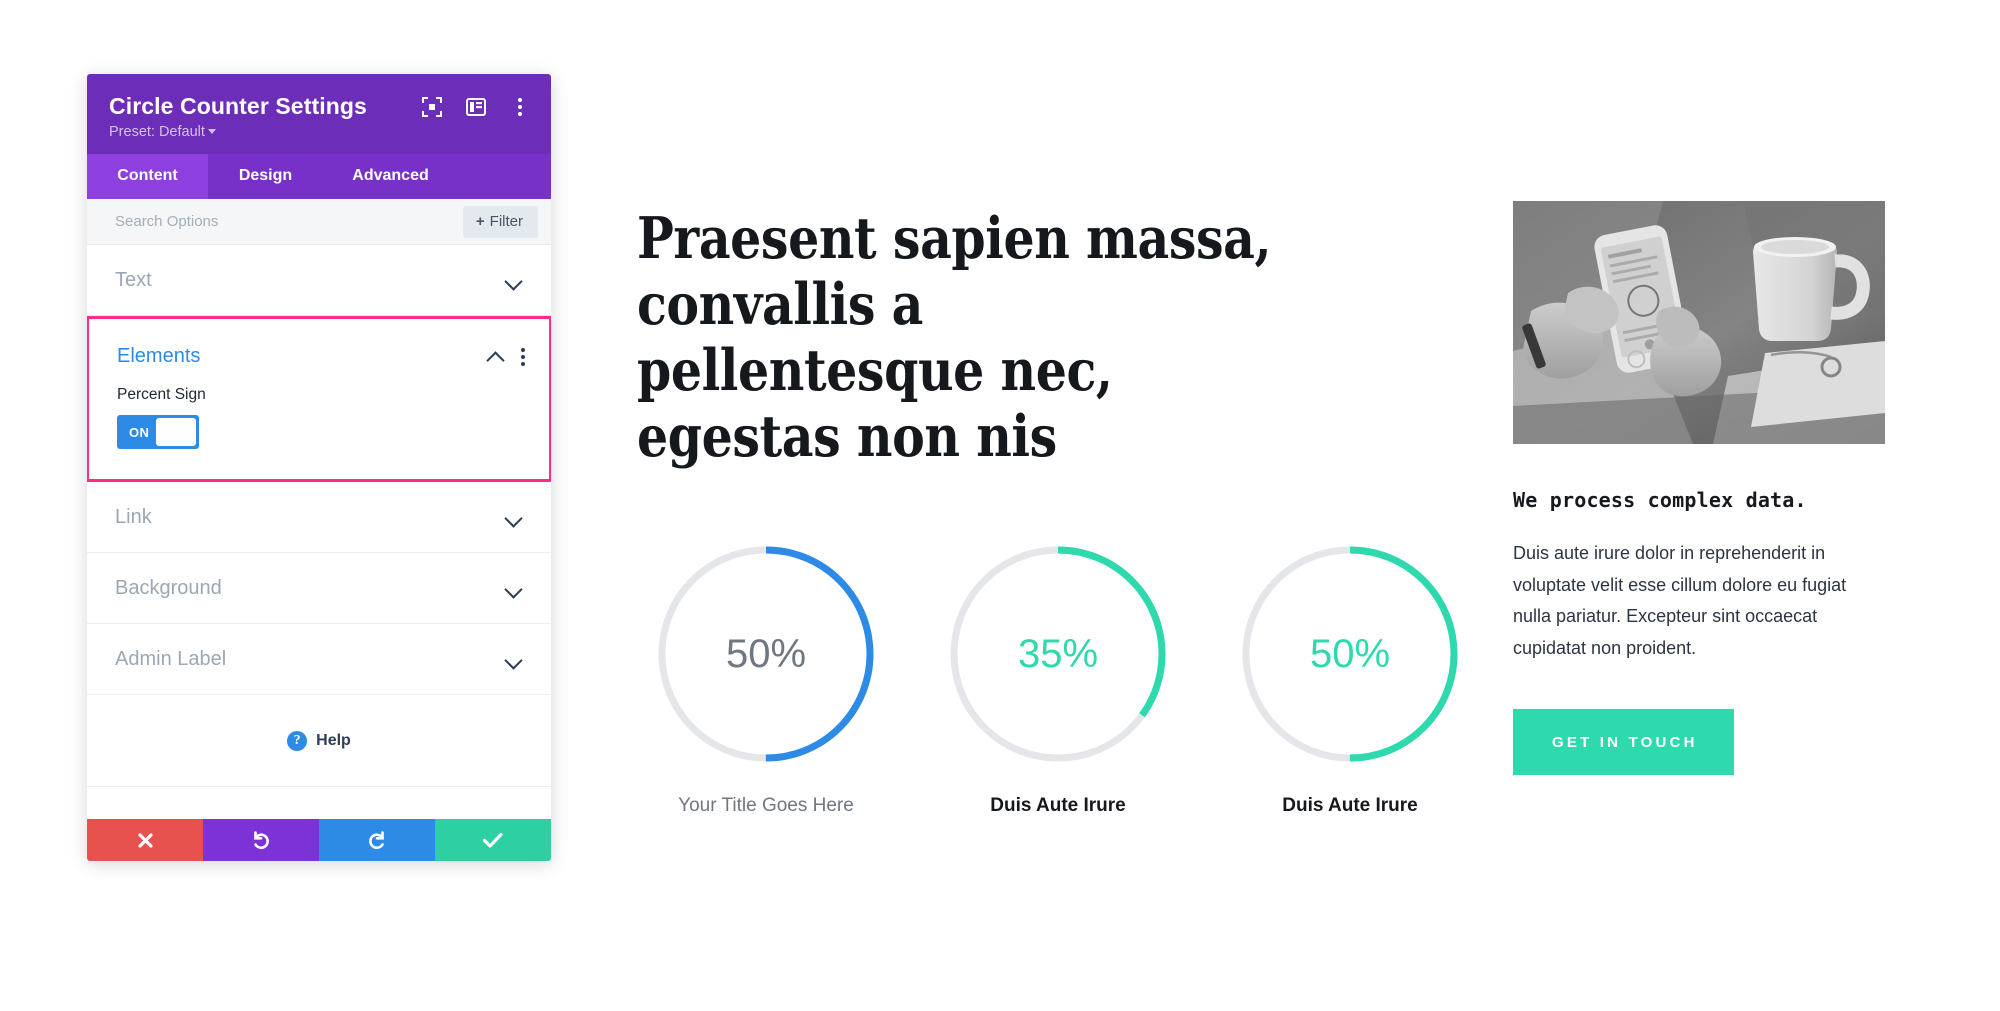 The width and height of the screenshot is (2000, 1011). I want to click on panel-tabs: Content Design Advanced, so click(319, 177).